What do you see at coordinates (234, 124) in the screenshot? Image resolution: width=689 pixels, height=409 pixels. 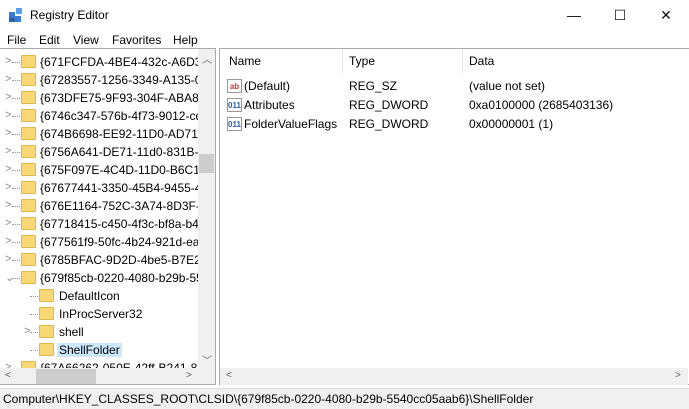 I see `binary-value-icon: 011` at bounding box center [234, 124].